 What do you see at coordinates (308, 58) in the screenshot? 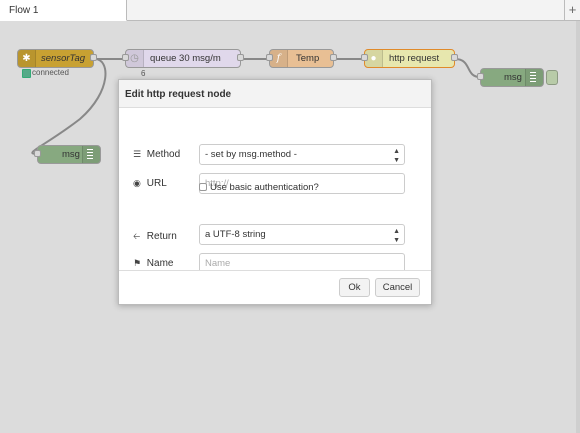
I see `node-temp-label: Temp` at bounding box center [308, 58].